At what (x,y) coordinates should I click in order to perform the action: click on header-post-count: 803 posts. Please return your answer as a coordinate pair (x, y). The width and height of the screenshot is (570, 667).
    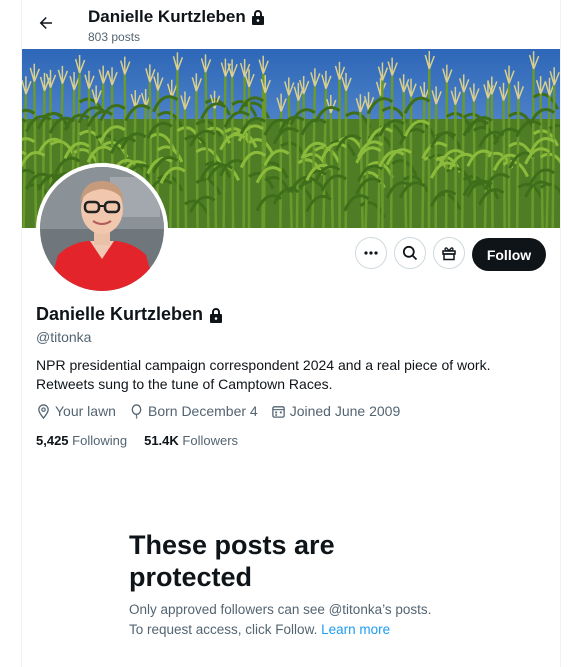
    Looking at the image, I should click on (114, 37).